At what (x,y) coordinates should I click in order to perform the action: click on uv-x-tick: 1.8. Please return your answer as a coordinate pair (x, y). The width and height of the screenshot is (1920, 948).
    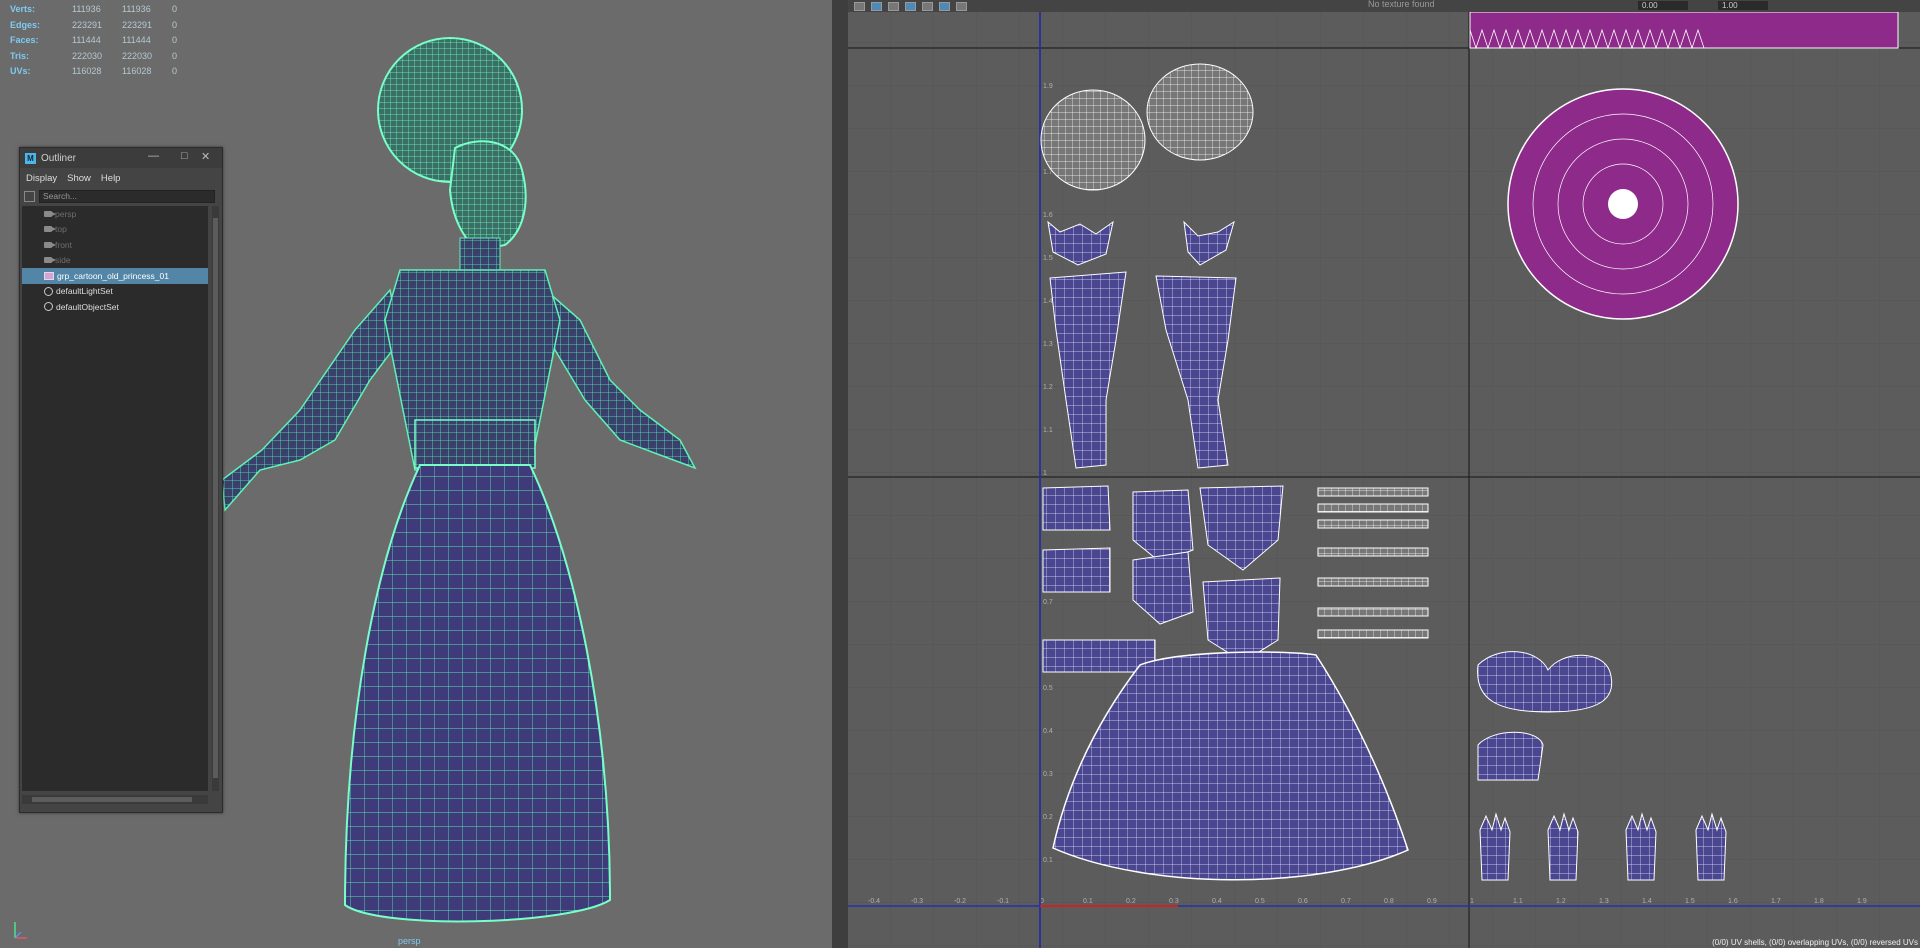
    Looking at the image, I should click on (1819, 901).